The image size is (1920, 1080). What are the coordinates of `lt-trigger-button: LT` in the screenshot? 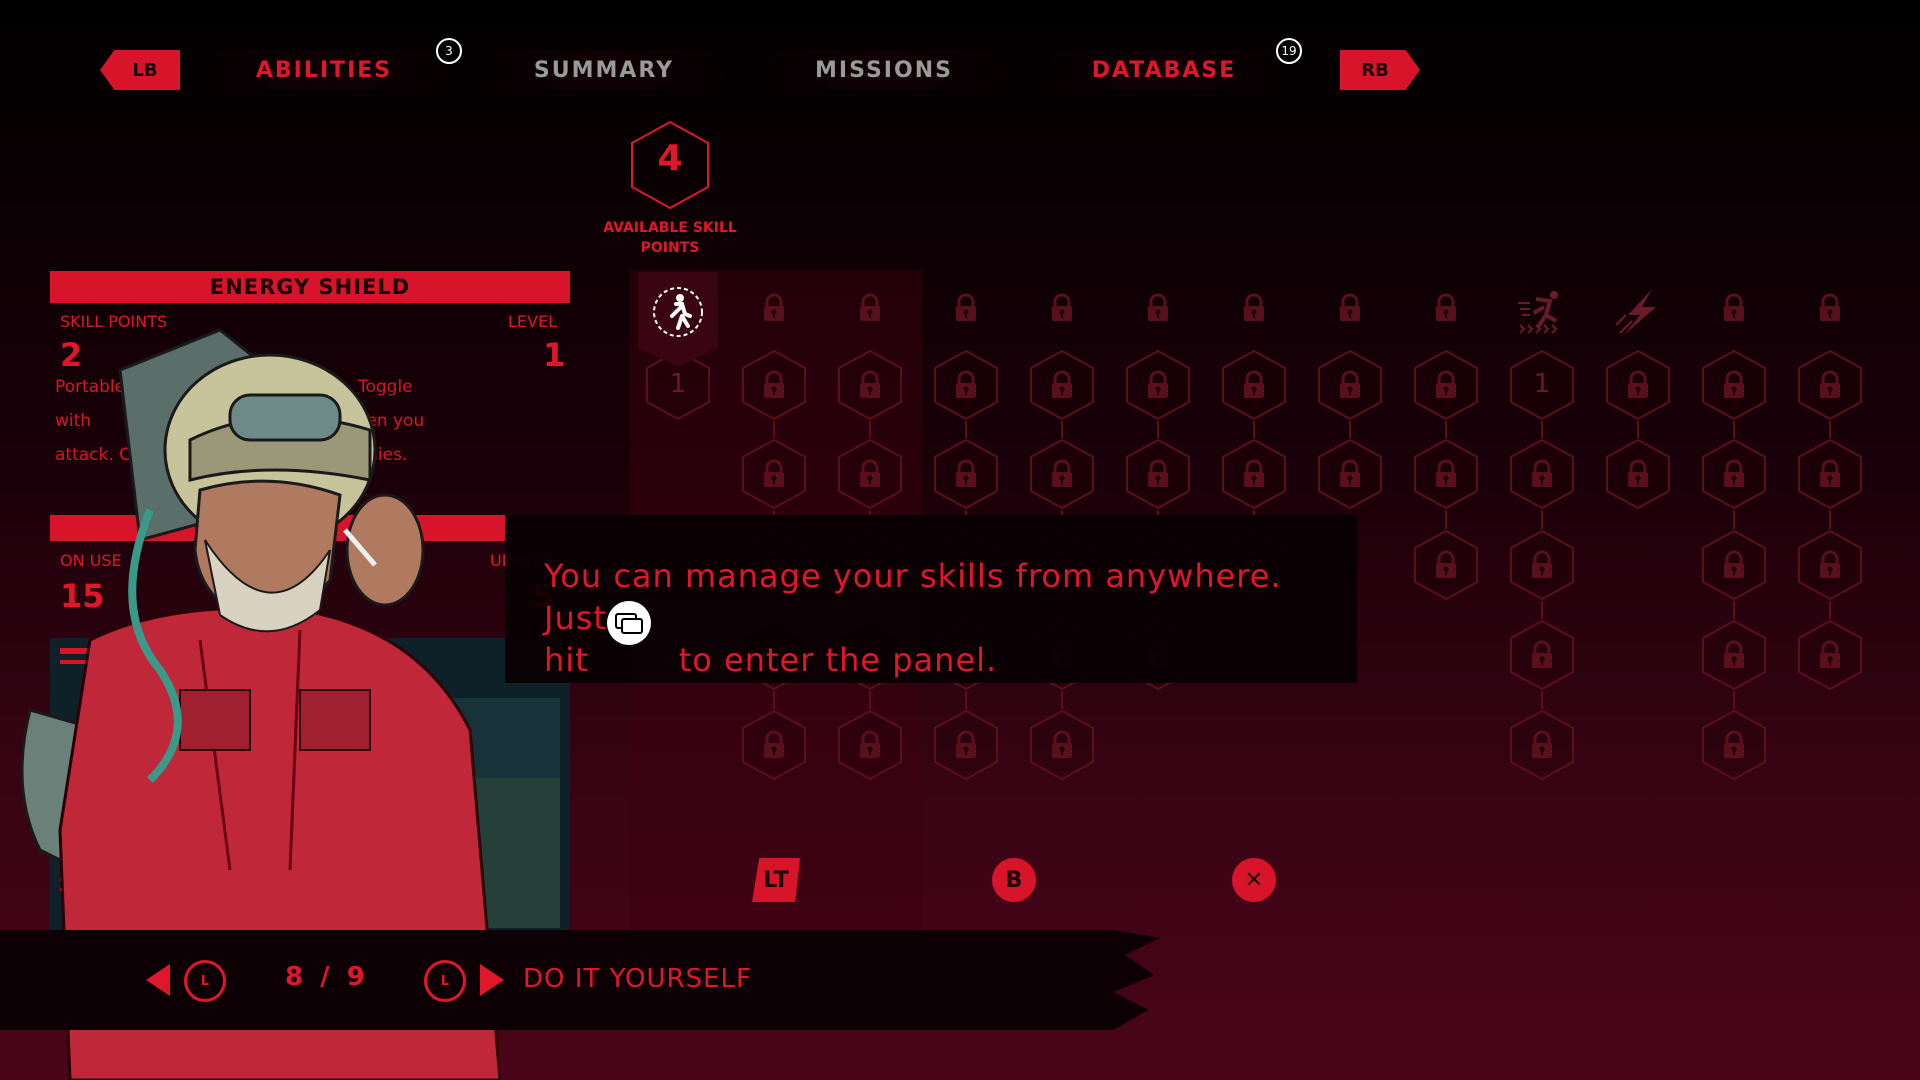 It's located at (776, 880).